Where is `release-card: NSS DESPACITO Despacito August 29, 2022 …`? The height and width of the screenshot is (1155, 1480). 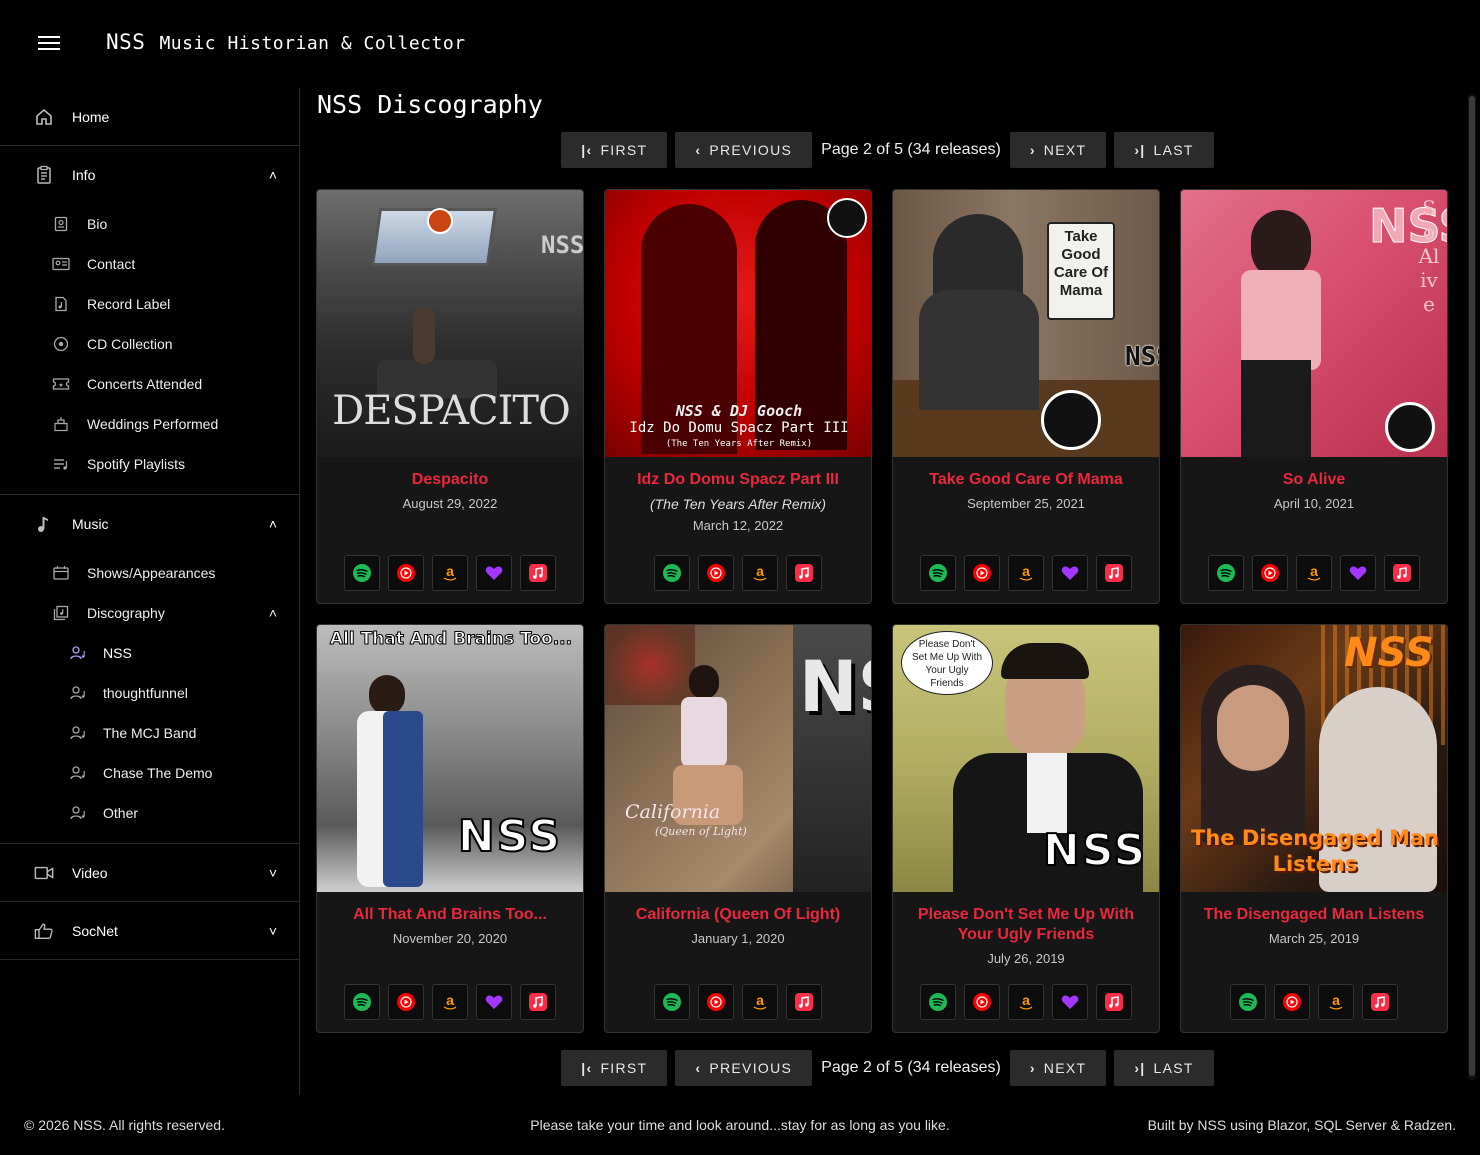
release-card: NSS DESPACITO Despacito August 29, 2022 … is located at coordinates (450, 396).